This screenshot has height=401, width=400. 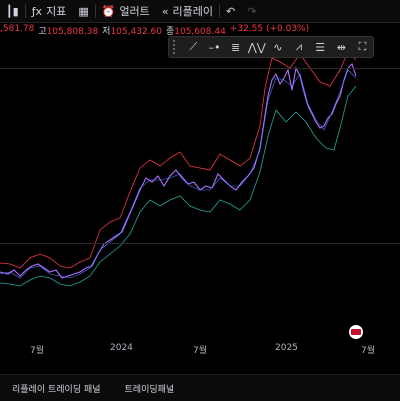 I want to click on replay-button: «리플레이, so click(x=187, y=11).